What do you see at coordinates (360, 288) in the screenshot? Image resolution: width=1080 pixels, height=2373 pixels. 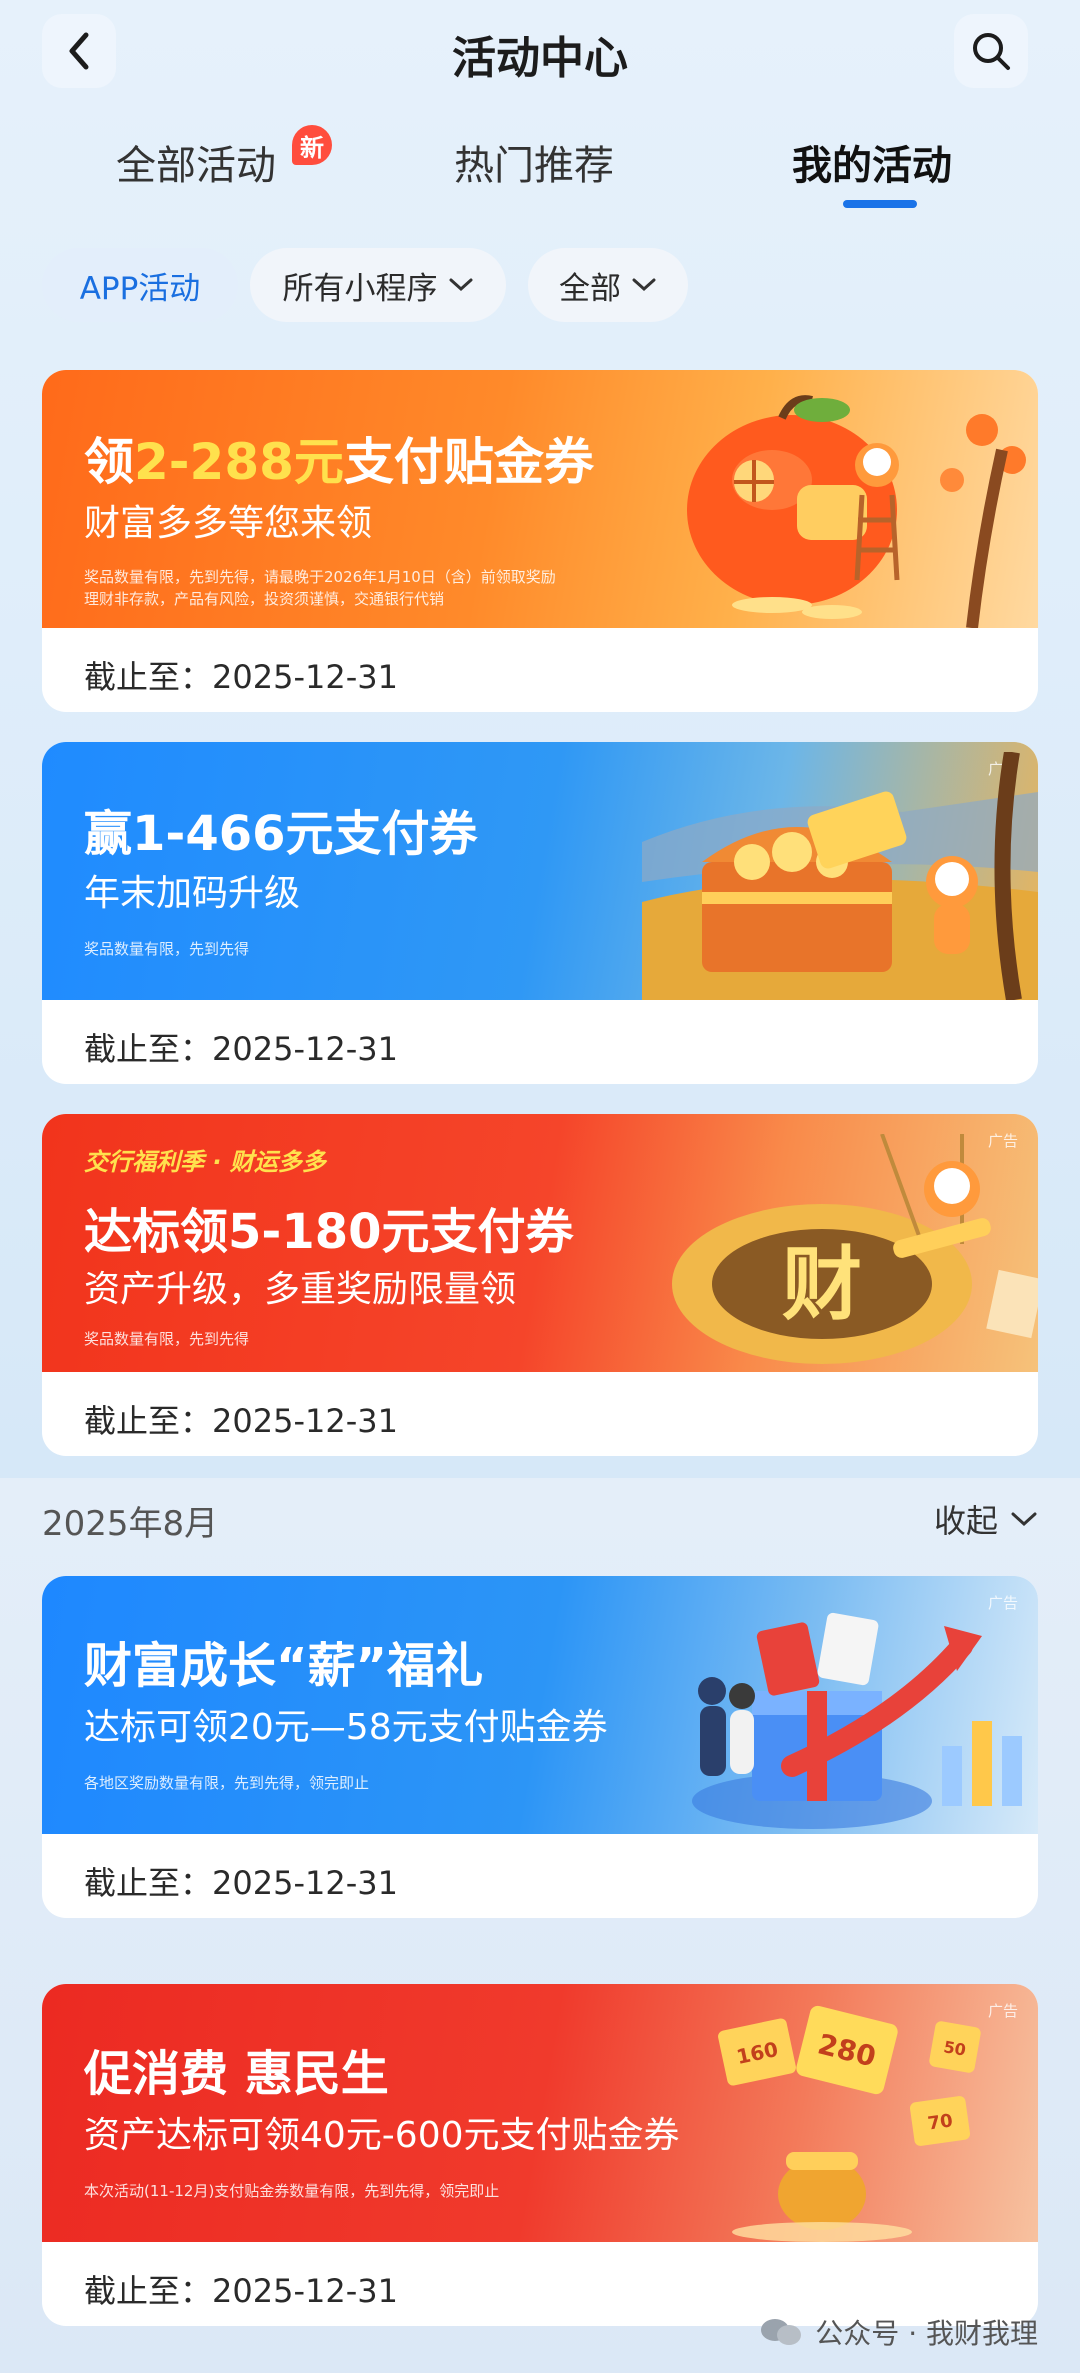 I see `filter-label: 所有小程序` at bounding box center [360, 288].